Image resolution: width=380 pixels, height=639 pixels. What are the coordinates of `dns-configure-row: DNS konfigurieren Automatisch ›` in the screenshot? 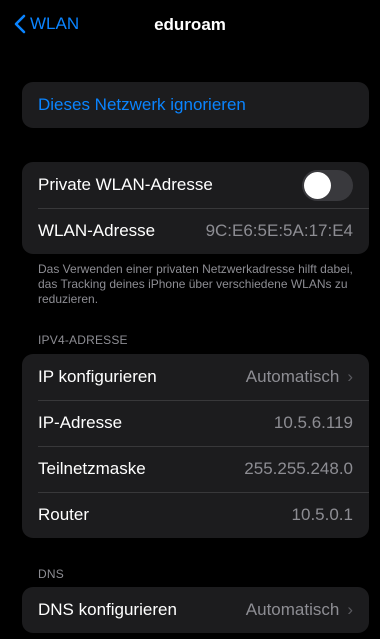 It's located at (195, 610).